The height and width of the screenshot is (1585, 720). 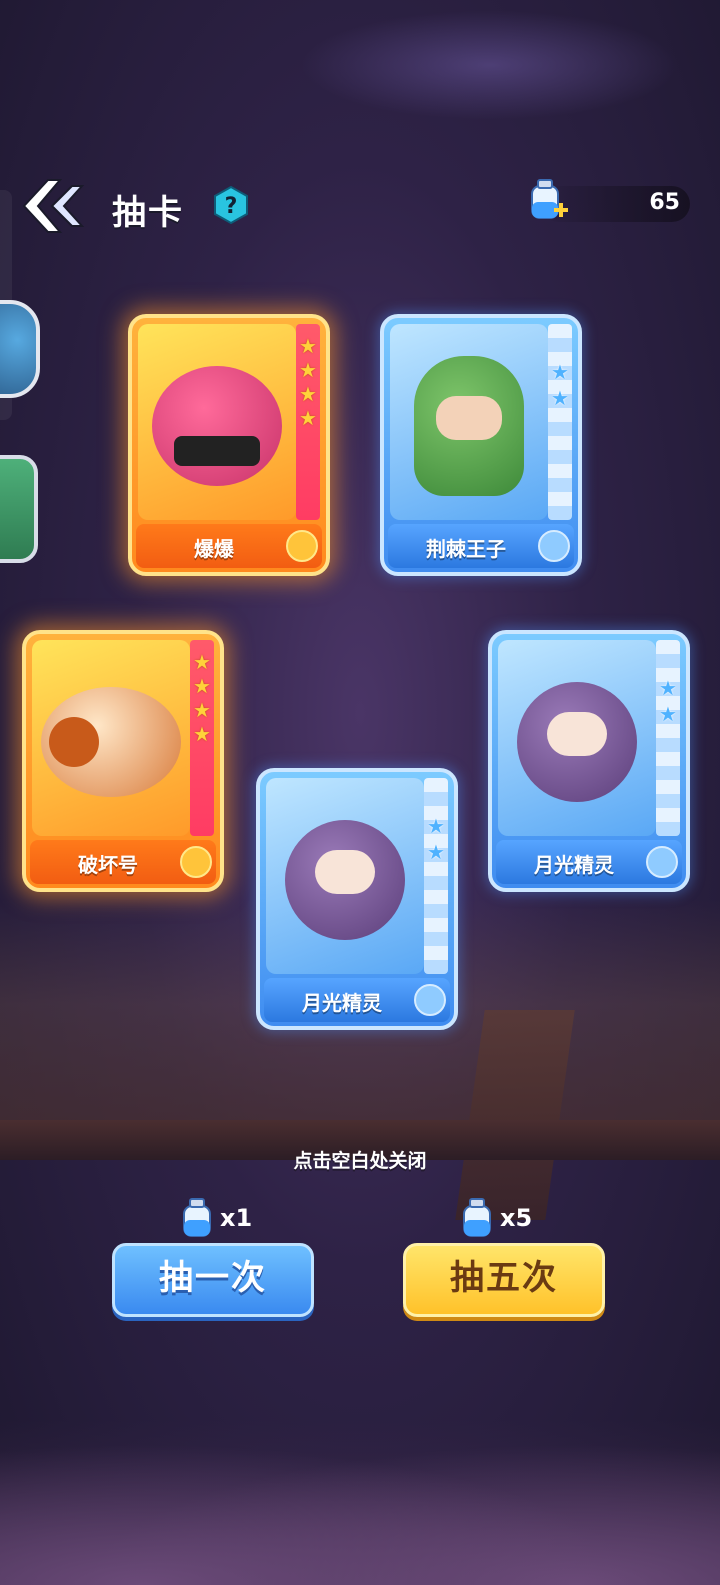 I want to click on side-widget-green-icon, so click(x=19, y=509).